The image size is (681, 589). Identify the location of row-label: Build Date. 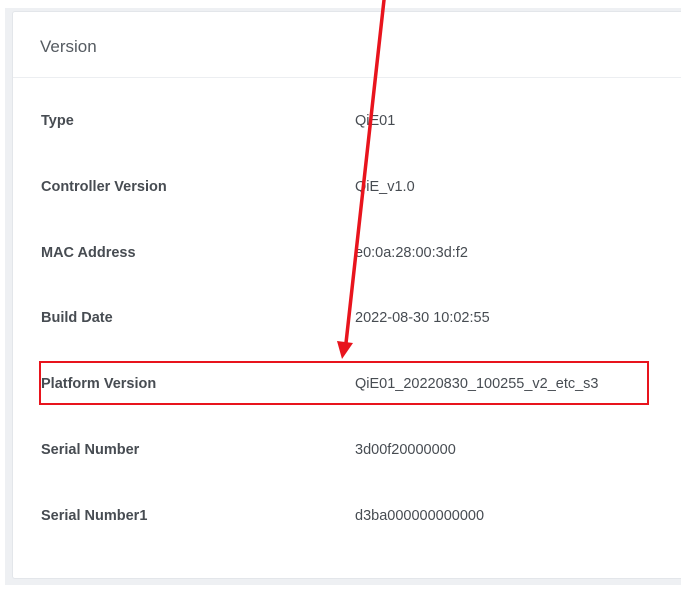
(77, 318).